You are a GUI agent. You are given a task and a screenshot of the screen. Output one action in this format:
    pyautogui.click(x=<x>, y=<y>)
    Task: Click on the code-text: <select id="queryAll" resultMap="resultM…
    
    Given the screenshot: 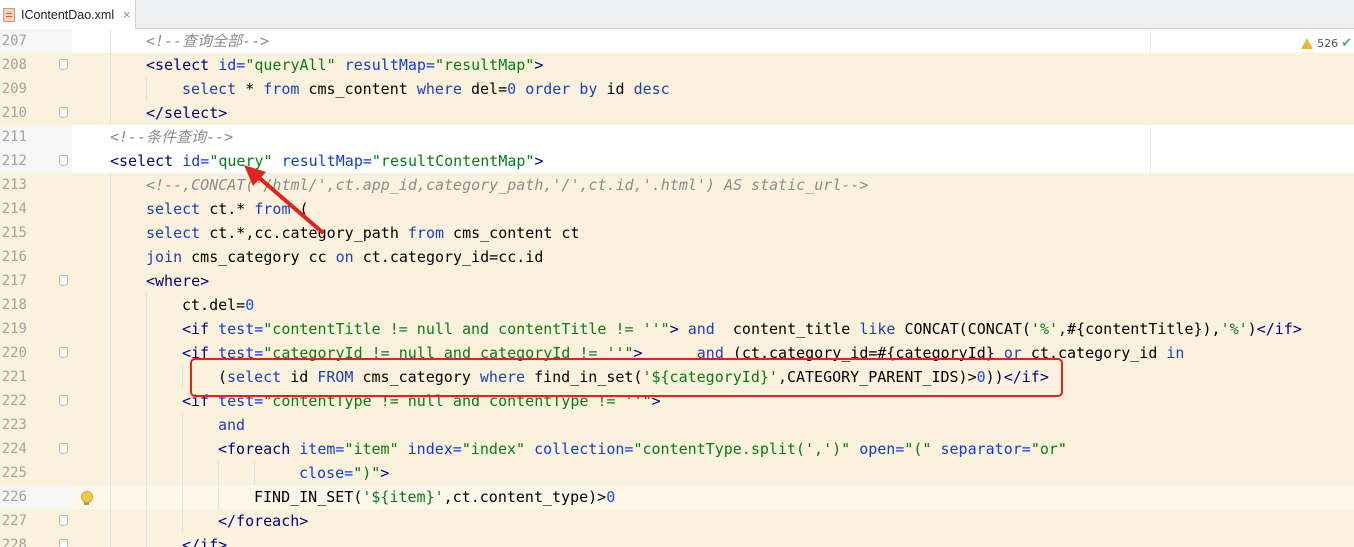 What is the action you would take?
    pyautogui.click(x=344, y=65)
    